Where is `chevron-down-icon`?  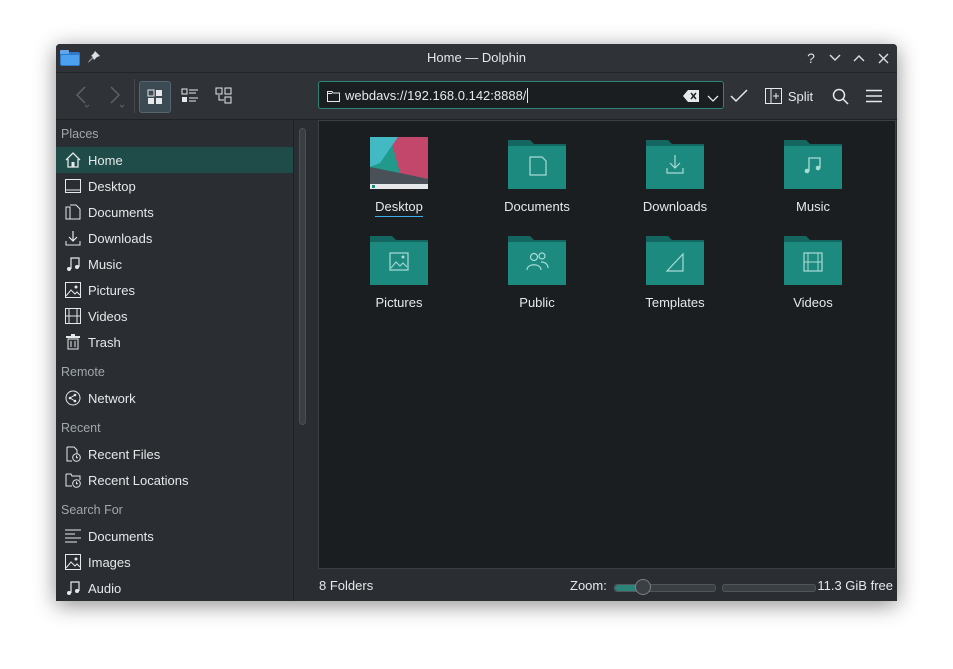 chevron-down-icon is located at coordinates (713, 99).